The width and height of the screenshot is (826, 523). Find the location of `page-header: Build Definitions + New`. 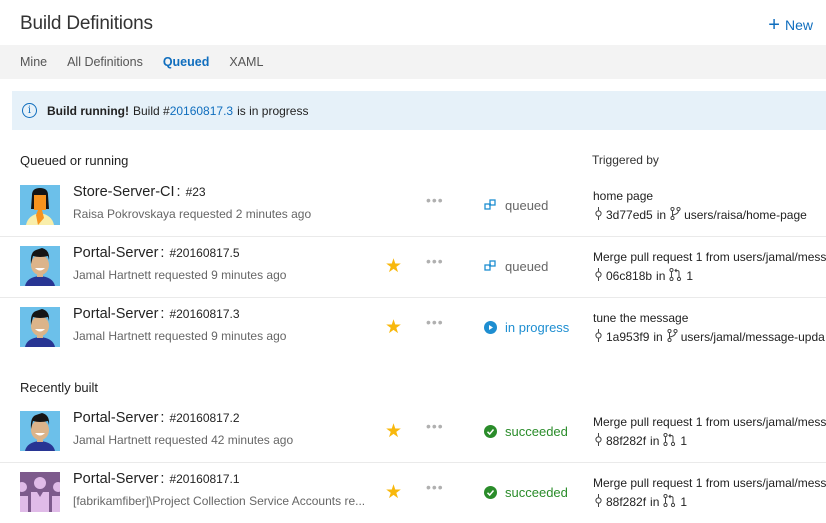

page-header: Build Definitions + New is located at coordinates (413, 22).